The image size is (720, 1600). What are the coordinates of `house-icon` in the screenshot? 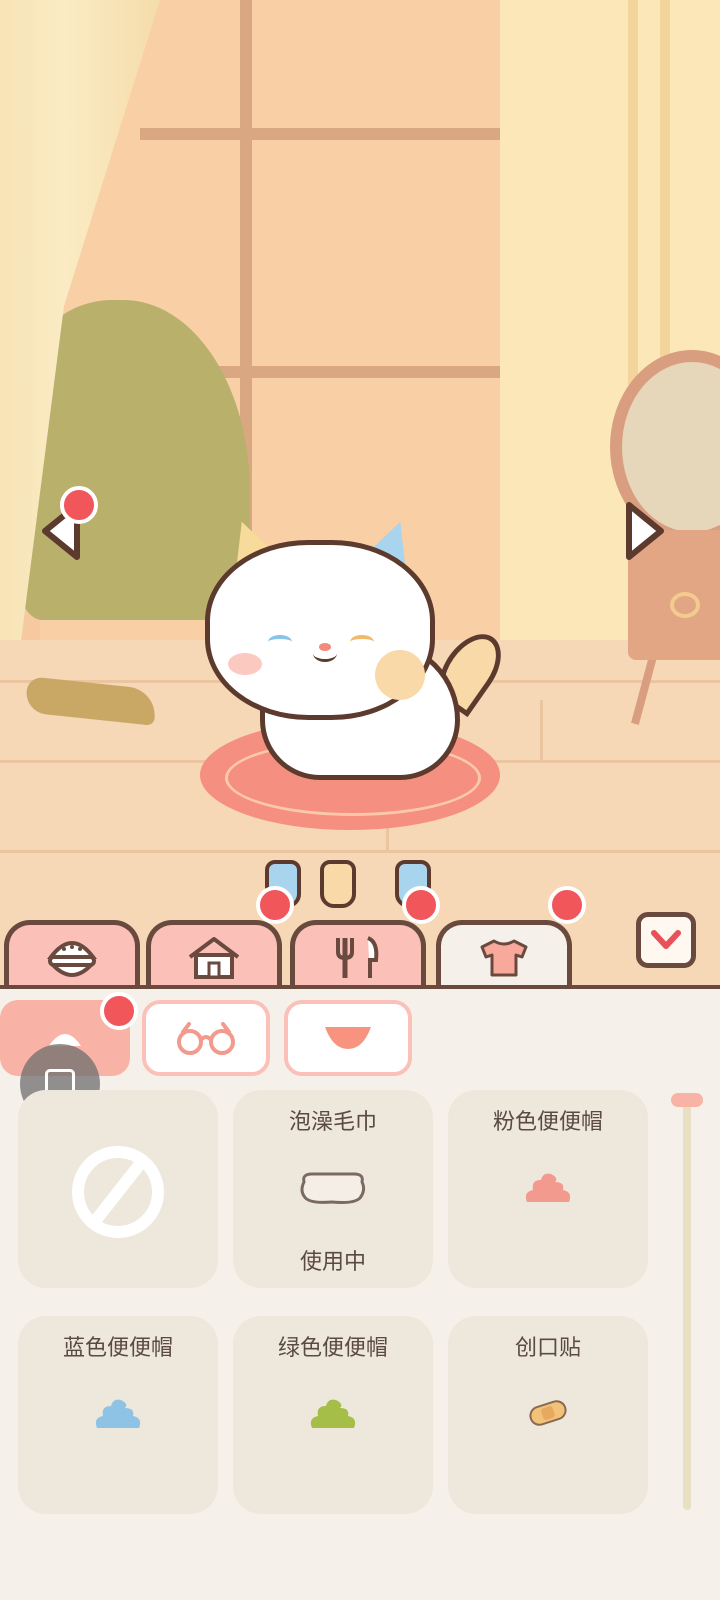 It's located at (214, 957).